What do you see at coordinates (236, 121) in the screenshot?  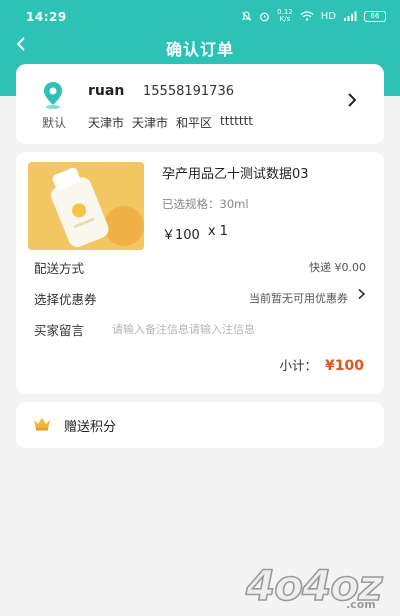 I see `address-detail: ttttttt` at bounding box center [236, 121].